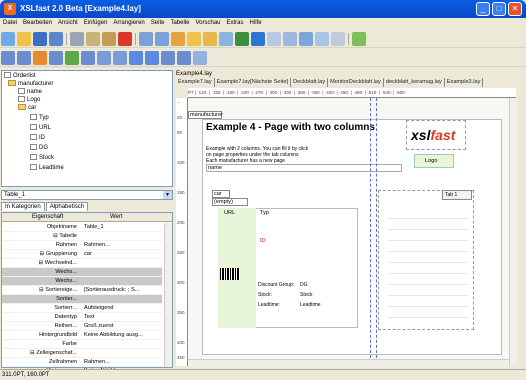 This screenshot has height=380, width=526. I want to click on property-row: ⊟ Tabelle, so click(82, 236).